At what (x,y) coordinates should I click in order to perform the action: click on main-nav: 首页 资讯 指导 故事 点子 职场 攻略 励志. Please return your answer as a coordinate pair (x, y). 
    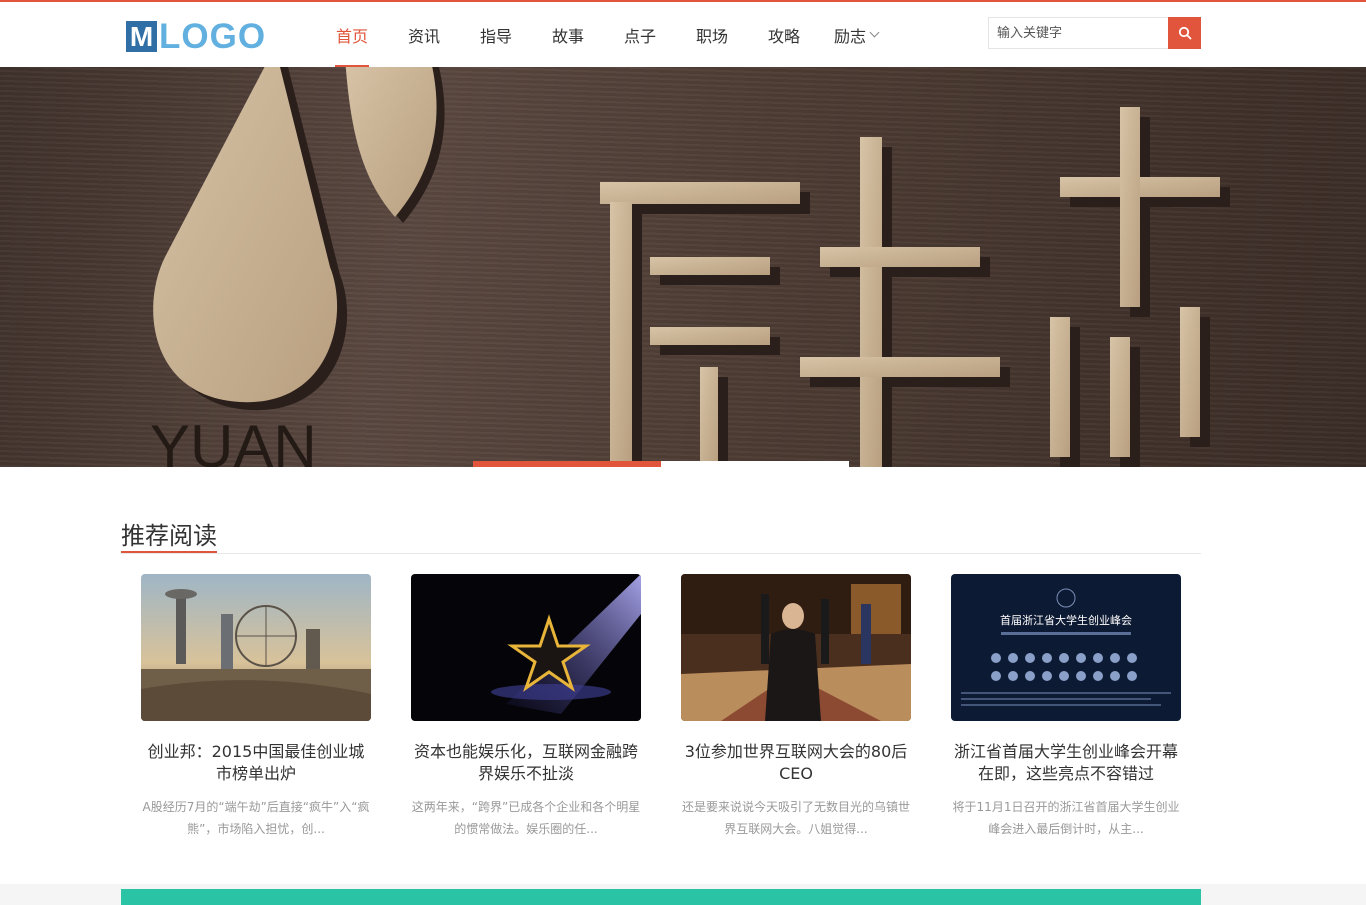
    Looking at the image, I should click on (604, 34).